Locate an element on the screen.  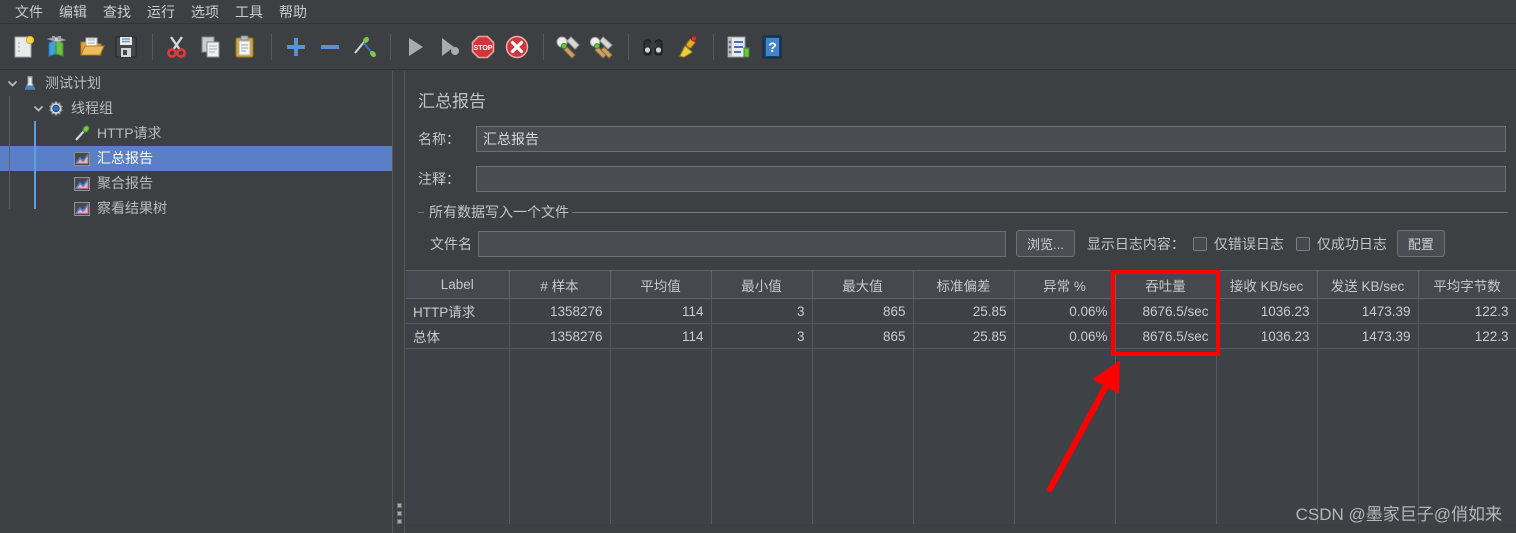
templates-icon is located at coordinates (58, 47).